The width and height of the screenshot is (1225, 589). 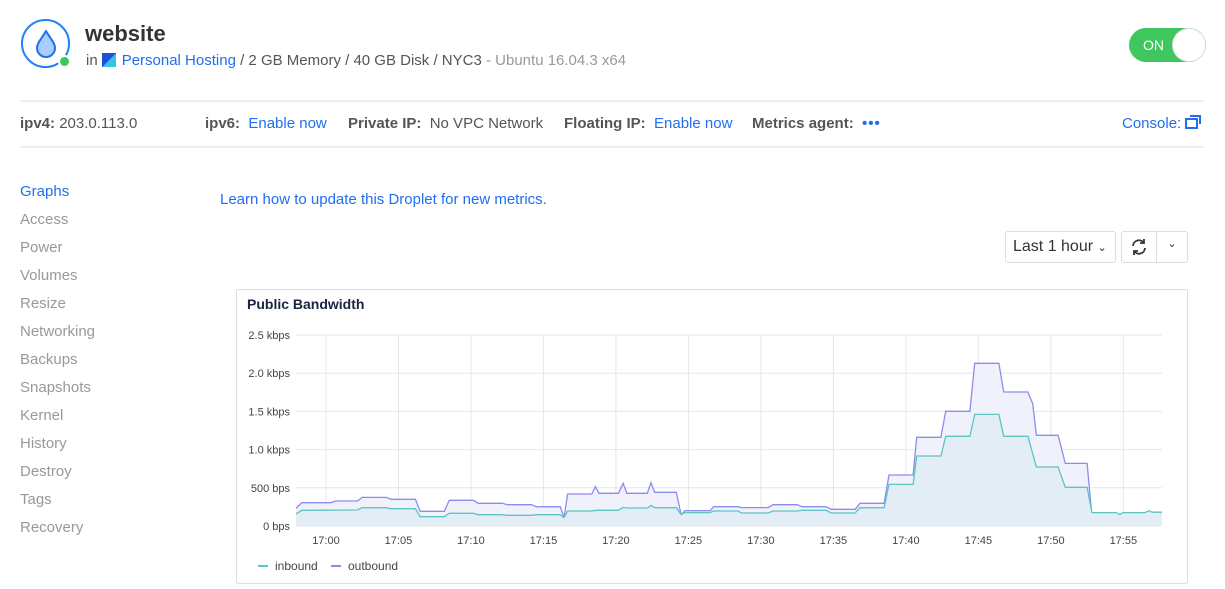 What do you see at coordinates (761, 541) in the screenshot?
I see `x-tick-label: 17:30` at bounding box center [761, 541].